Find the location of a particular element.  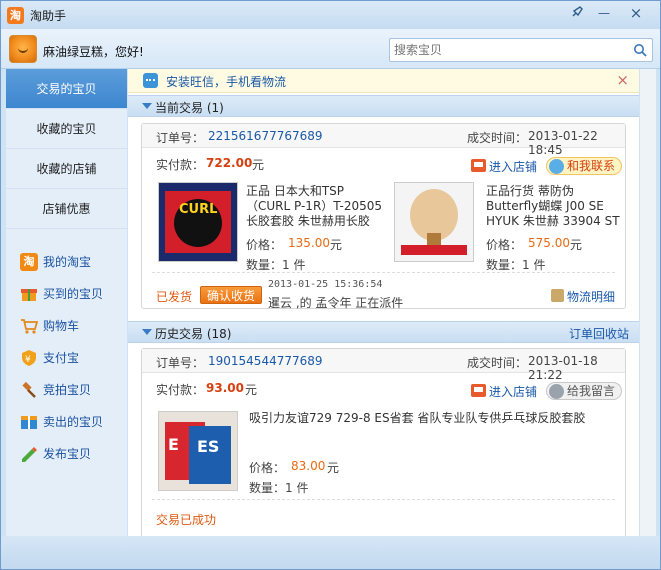

section-title: 当前交易 (1) is located at coordinates (189, 108).